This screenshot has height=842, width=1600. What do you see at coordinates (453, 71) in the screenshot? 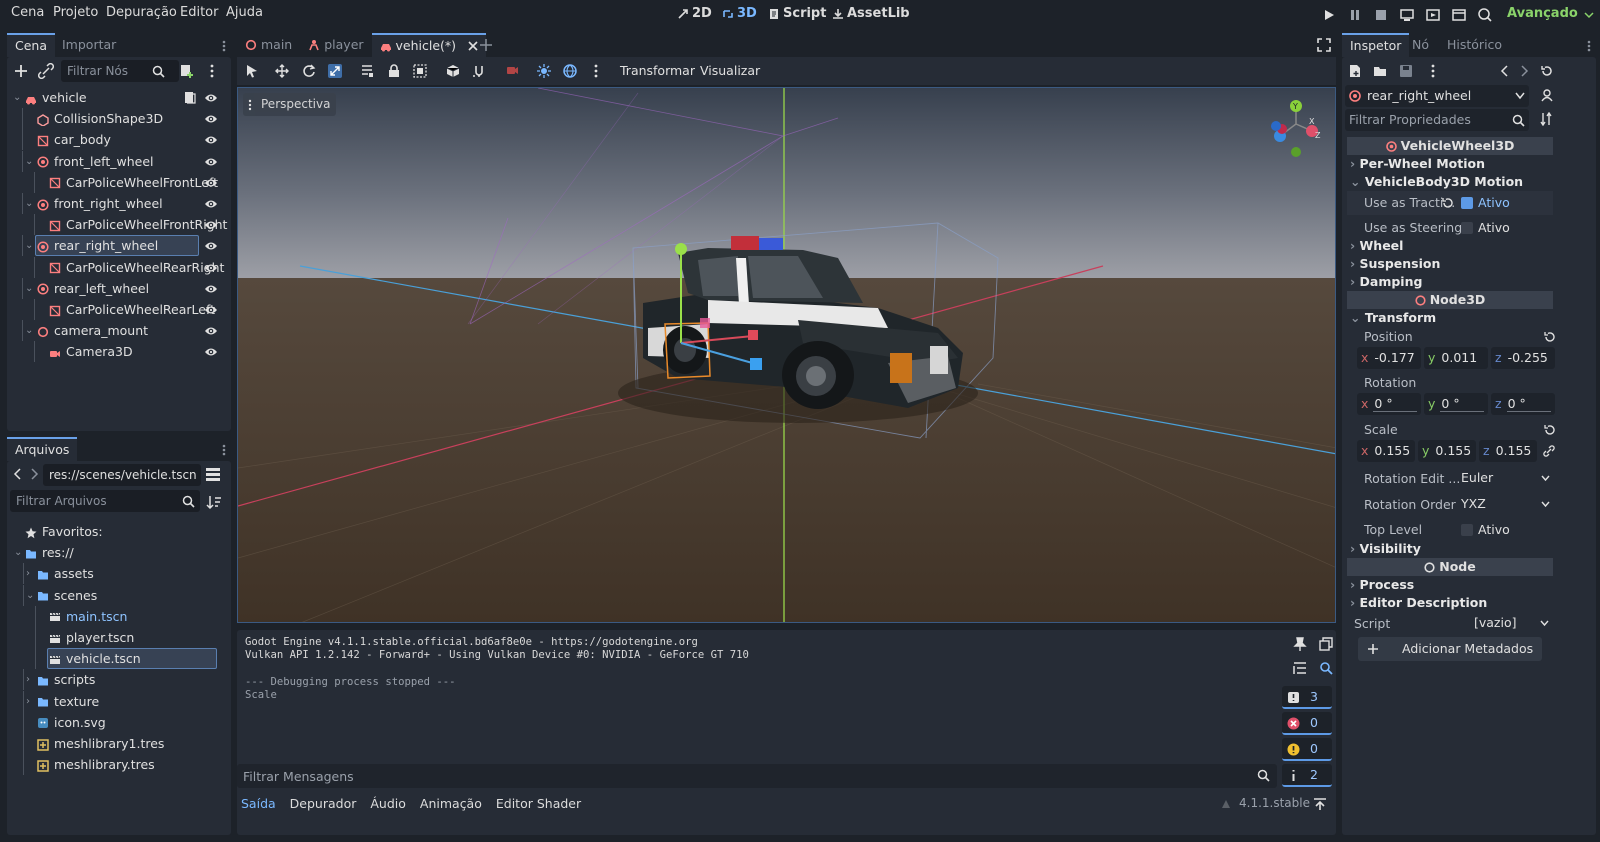
I see `local-space-icon` at bounding box center [453, 71].